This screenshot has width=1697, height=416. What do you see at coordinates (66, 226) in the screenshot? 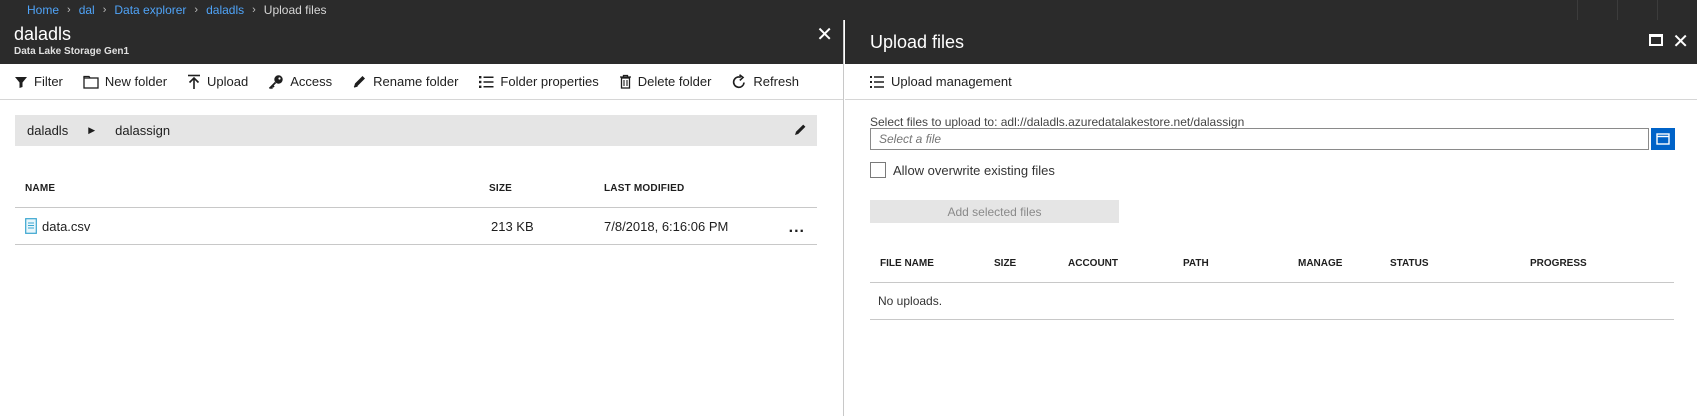
I see `file-name: data.csv` at bounding box center [66, 226].